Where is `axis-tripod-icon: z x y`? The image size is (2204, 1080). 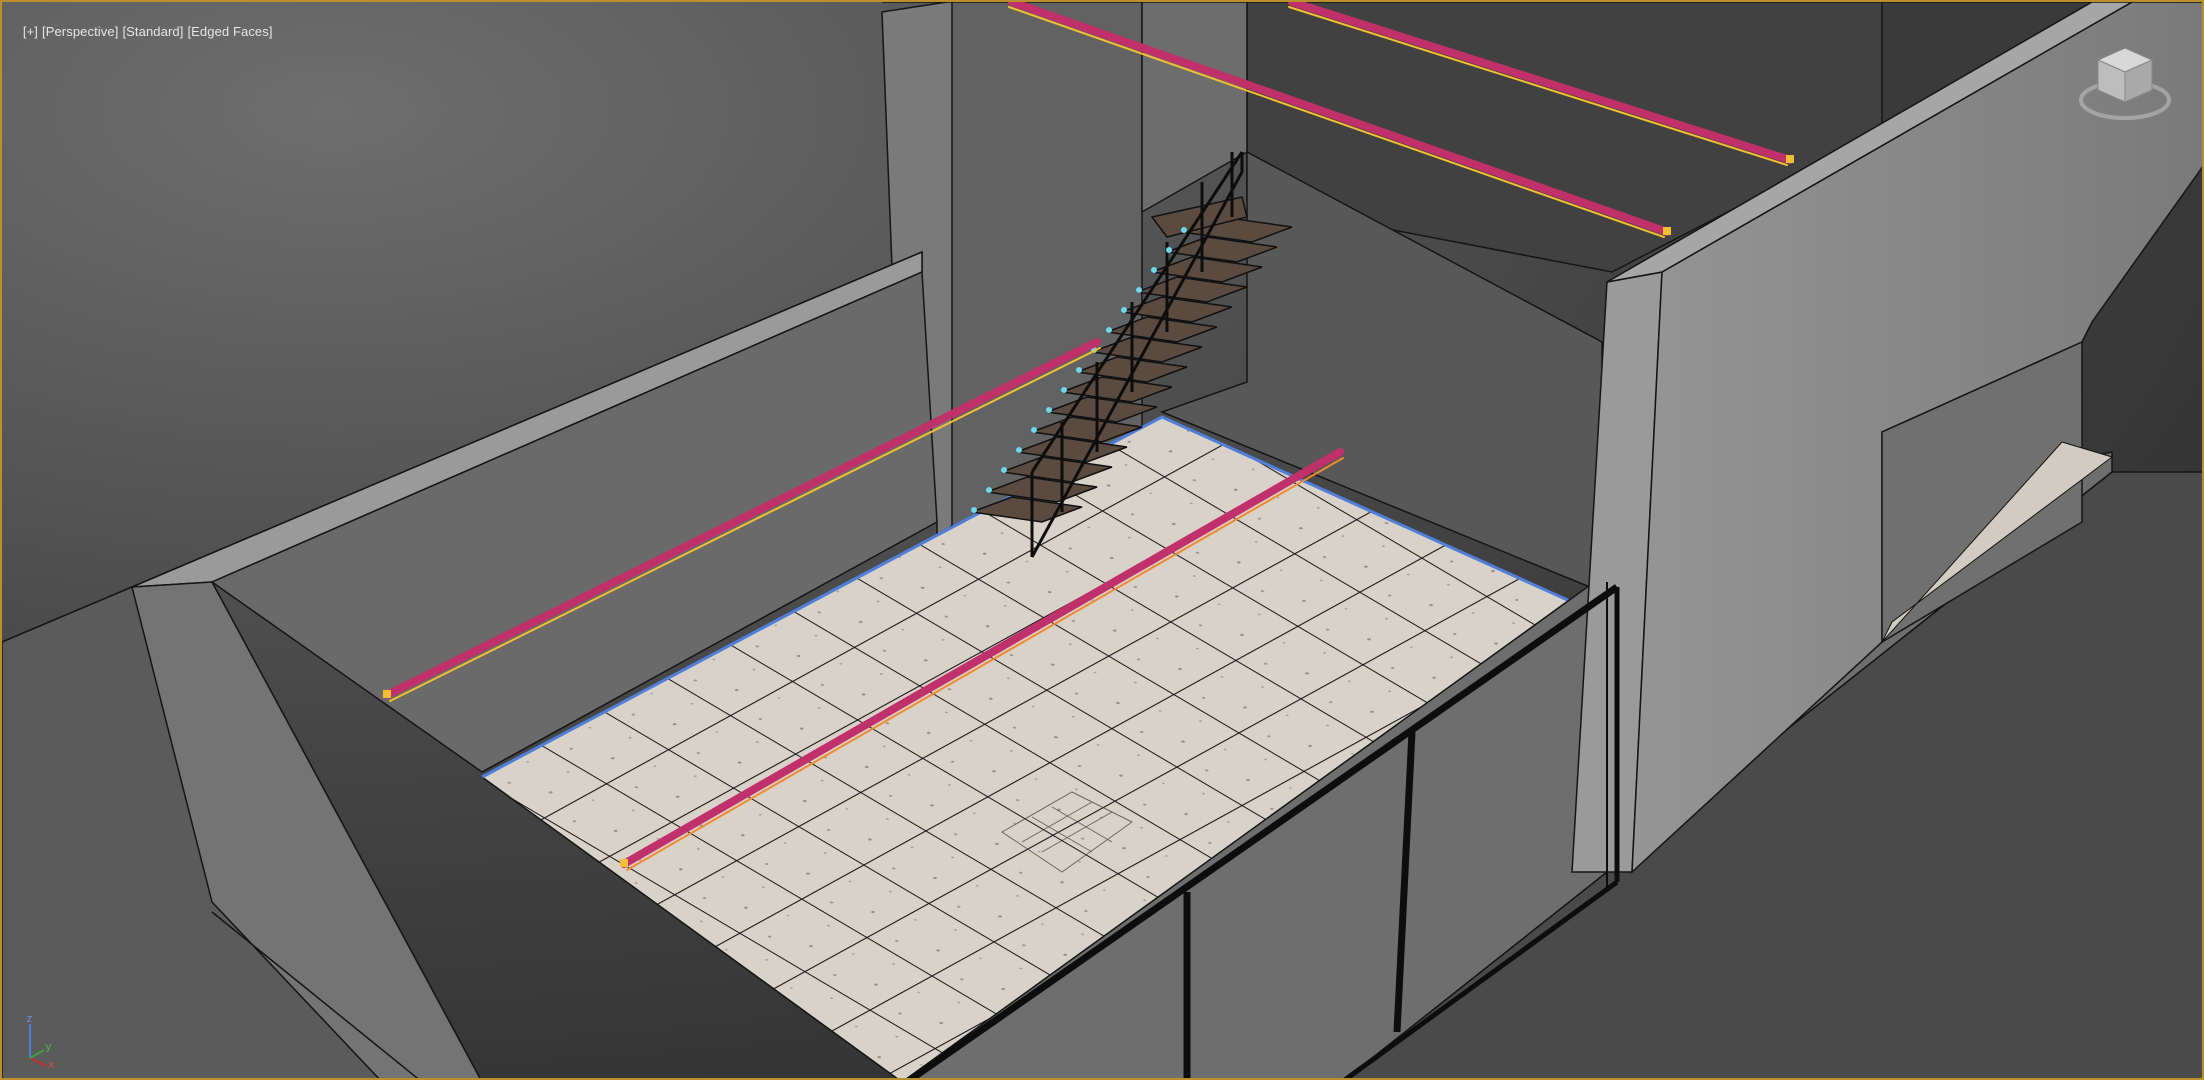
axis-tripod-icon: z x y is located at coordinates (40, 1041).